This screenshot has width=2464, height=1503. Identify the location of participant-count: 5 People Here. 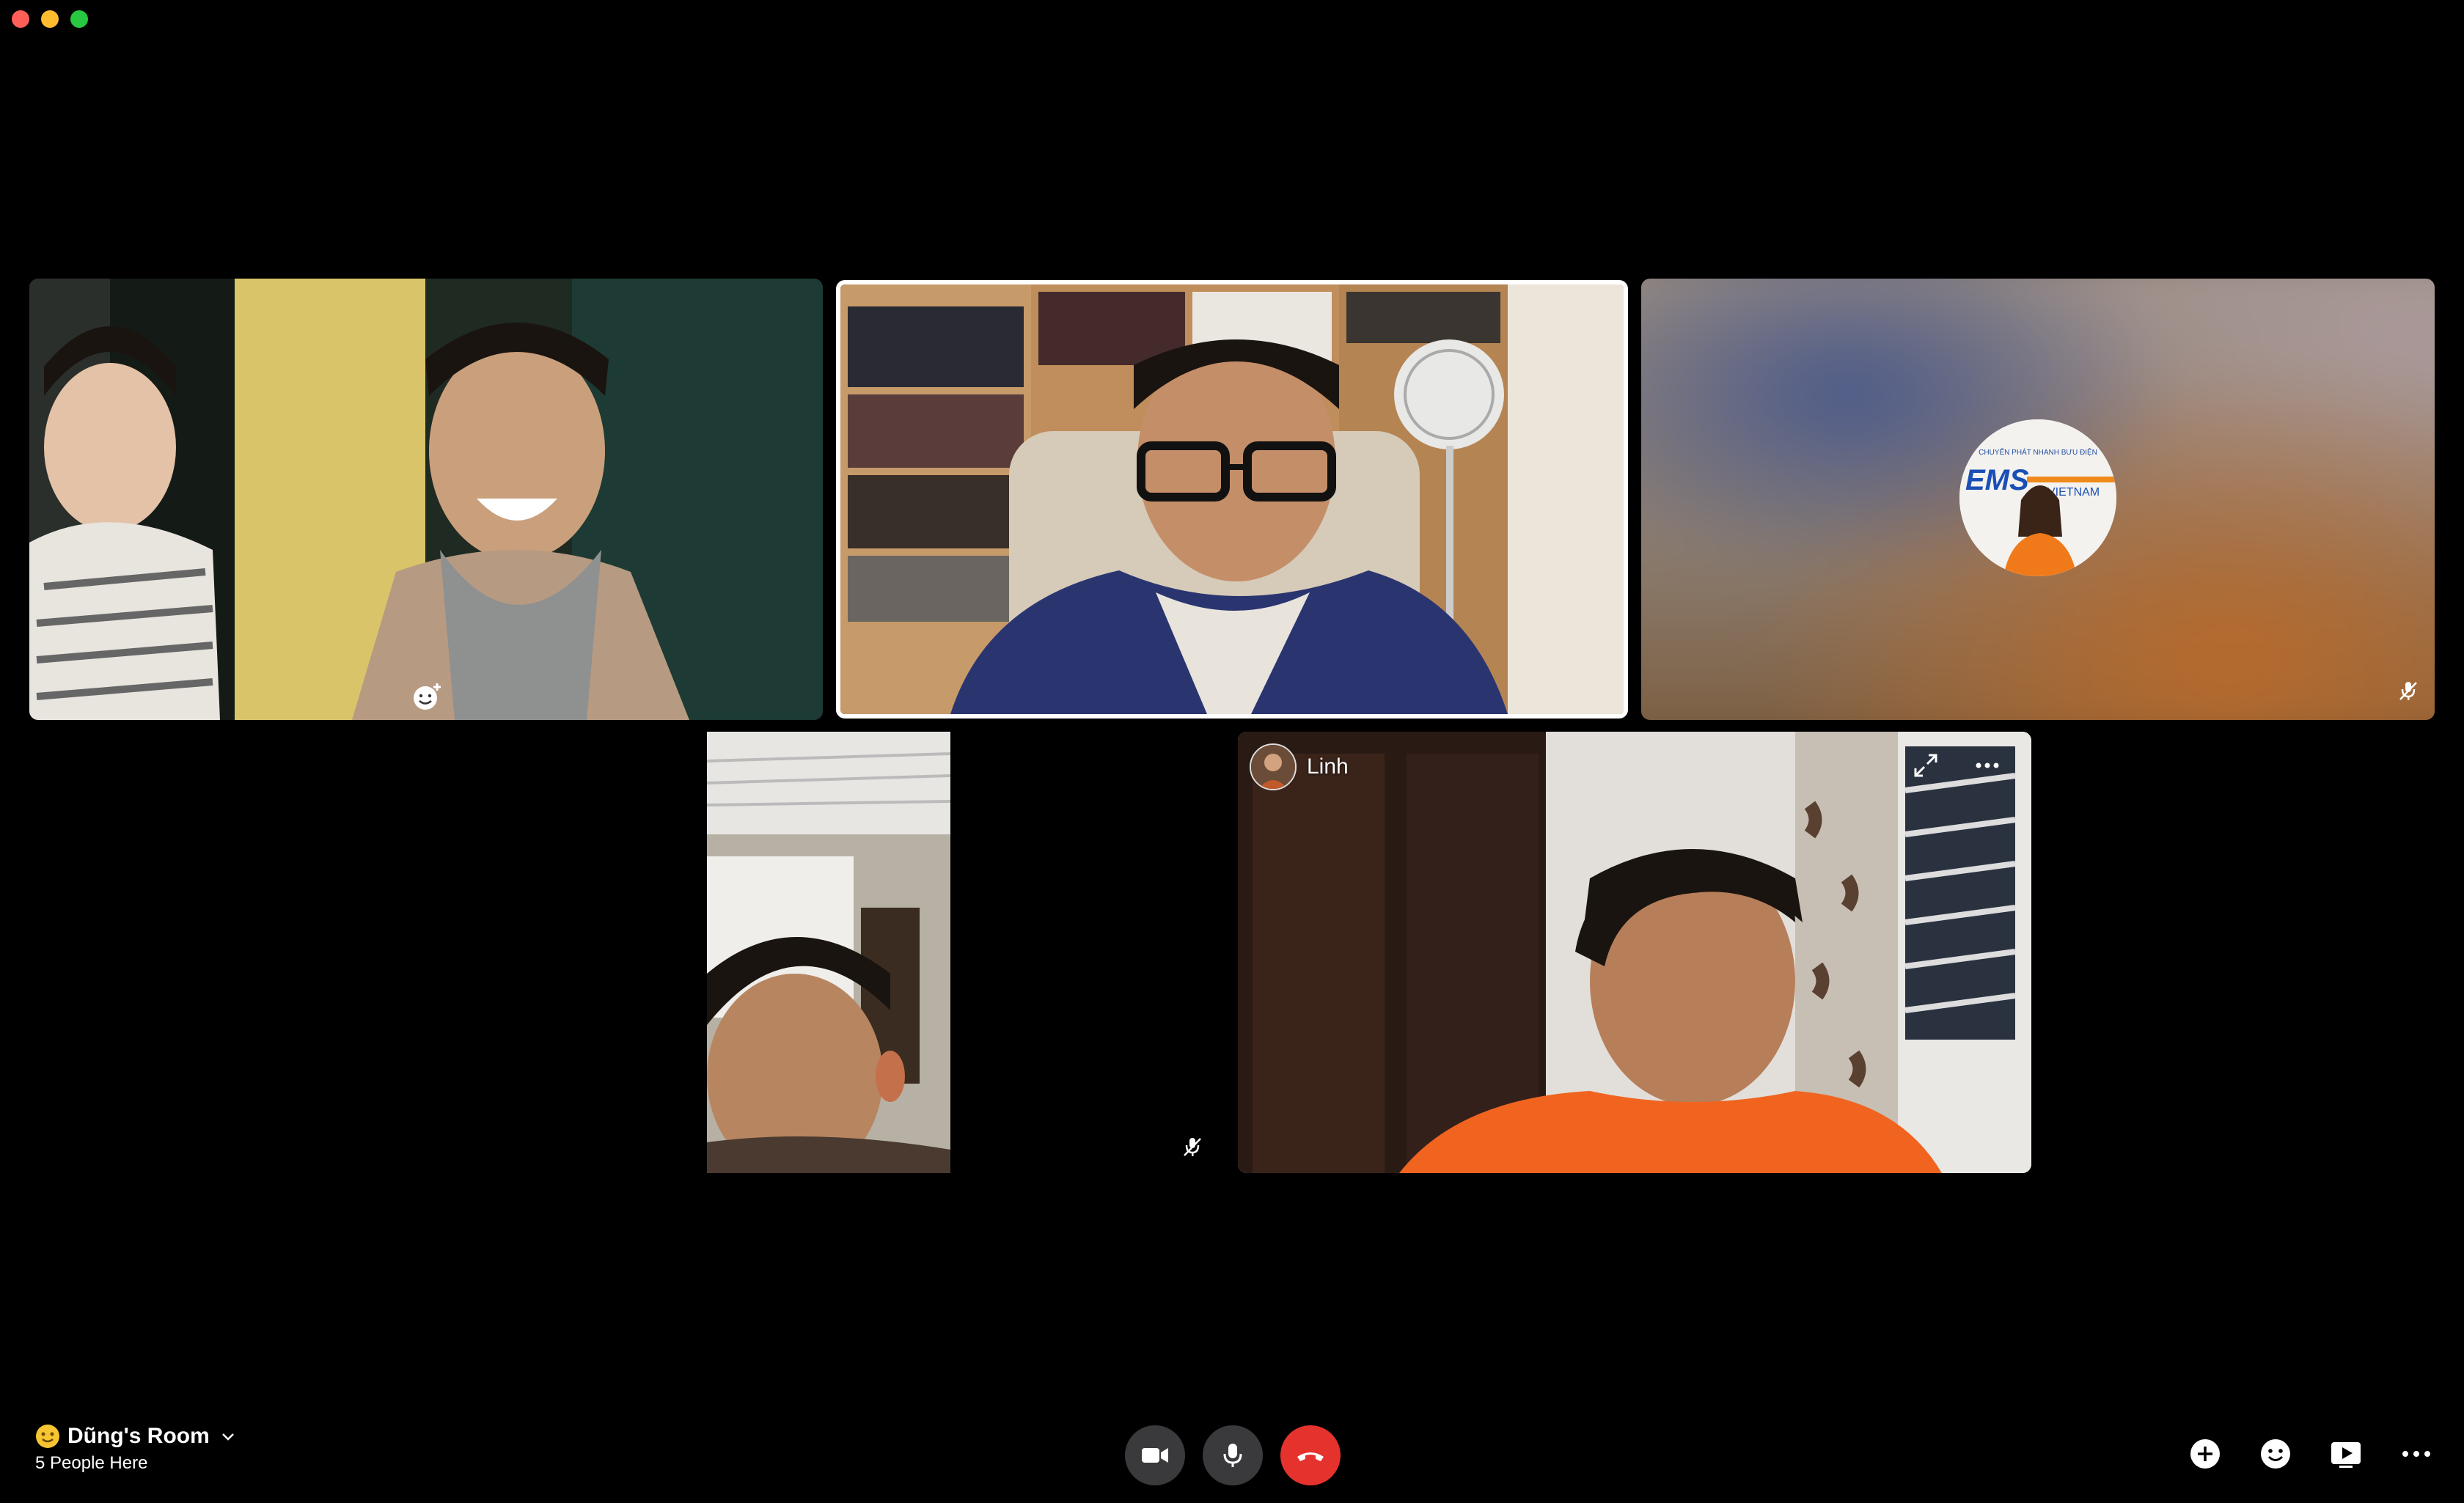
(91, 1463).